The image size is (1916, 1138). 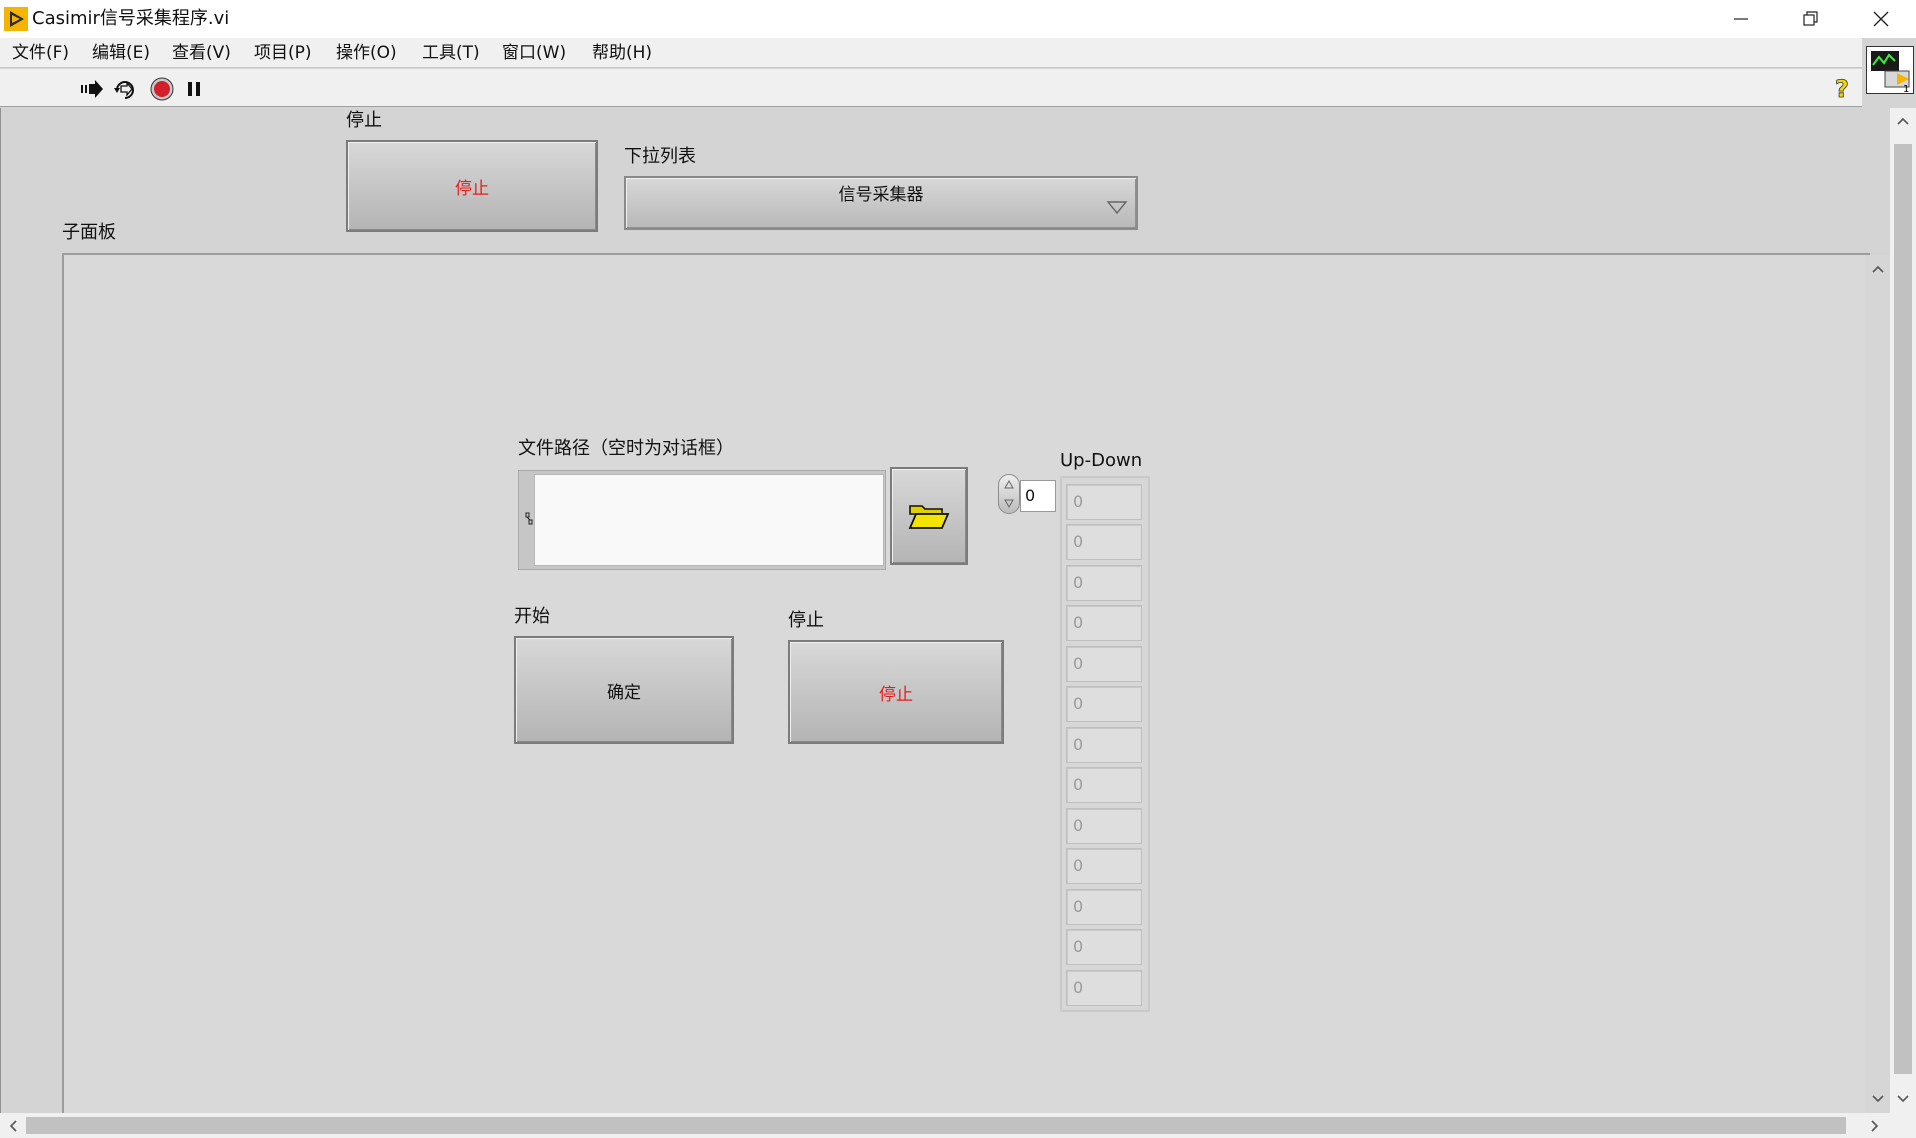 I want to click on window-title: Casimir信号采集程序.vi, so click(x=131, y=18).